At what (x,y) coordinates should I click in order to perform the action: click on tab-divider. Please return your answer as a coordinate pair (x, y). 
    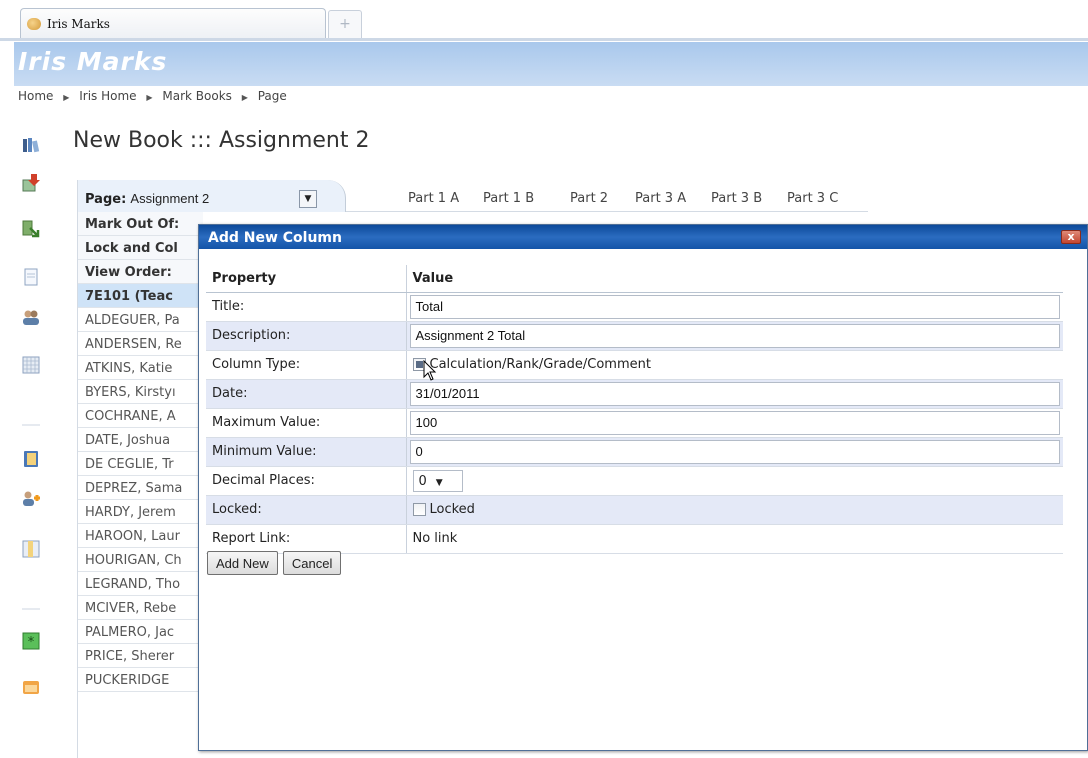
    Looking at the image, I should click on (544, 39).